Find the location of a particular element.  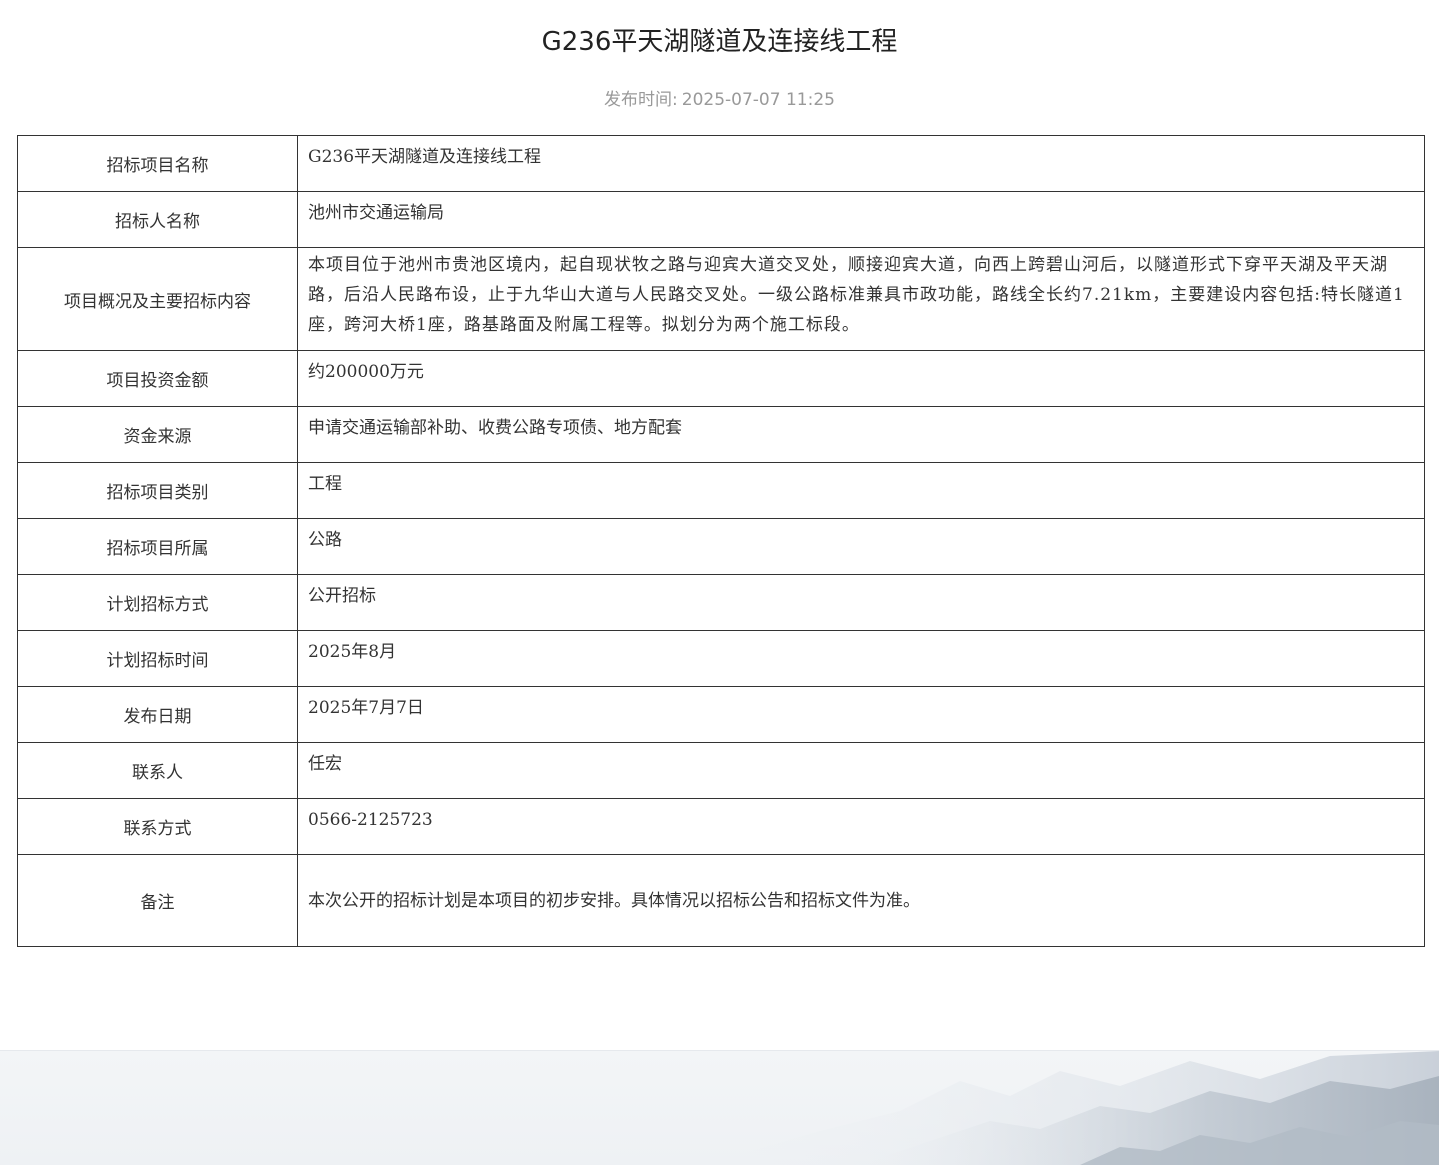

publish-date-value: 2025年7月7日 is located at coordinates (366, 708).